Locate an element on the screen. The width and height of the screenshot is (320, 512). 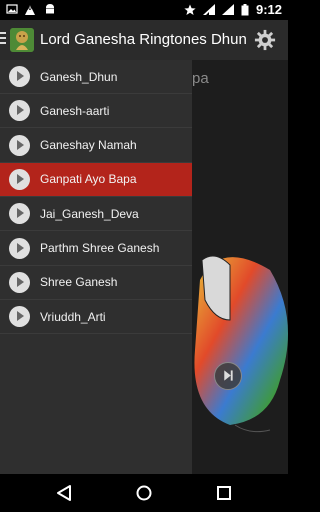
drawer-item: Parthm Shree Ganesh is located at coordinates (96, 249).